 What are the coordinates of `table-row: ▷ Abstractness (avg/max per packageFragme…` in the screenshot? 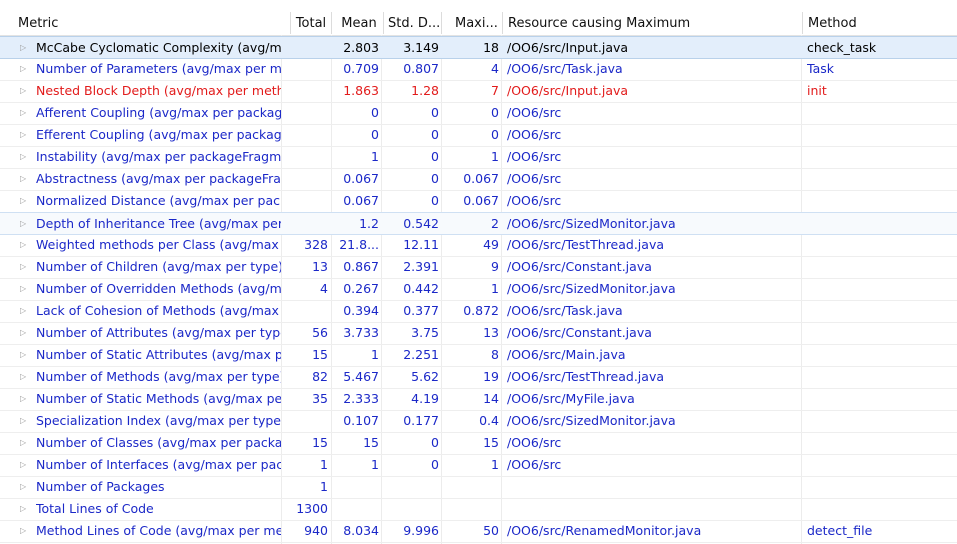 It's located at (478, 179).